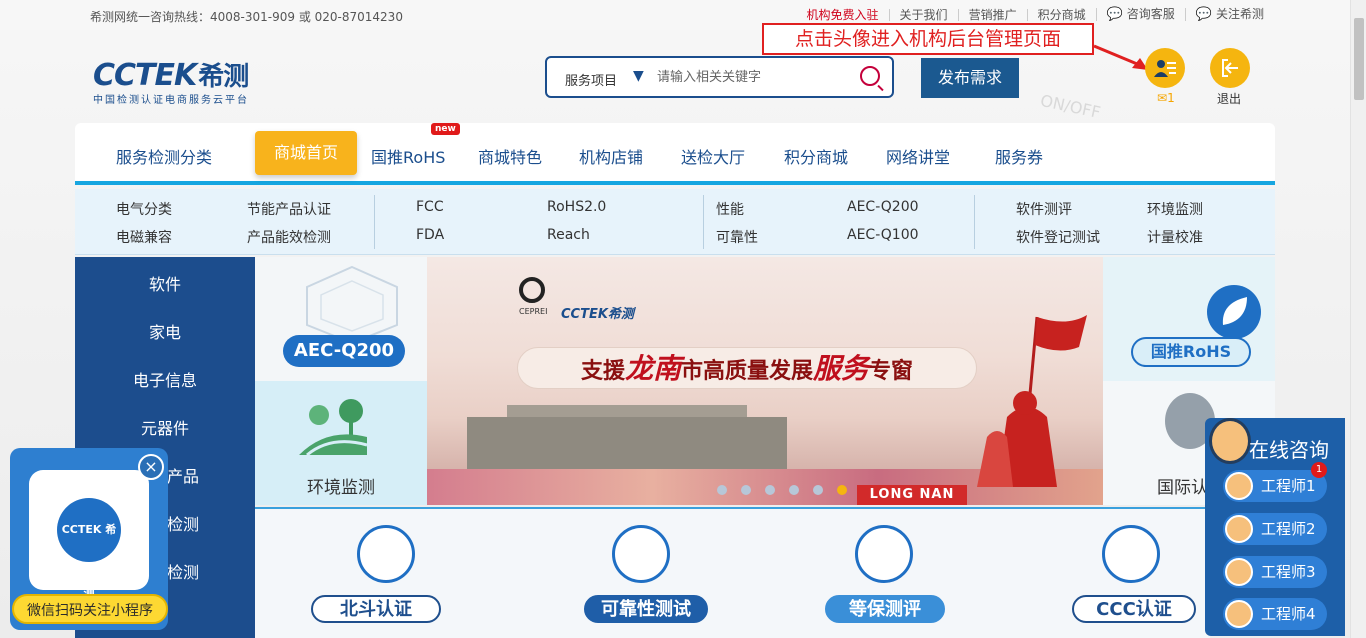 The height and width of the screenshot is (638, 1366). Describe the element at coordinates (703, 222) in the screenshot. I see `subnav-divider` at that location.